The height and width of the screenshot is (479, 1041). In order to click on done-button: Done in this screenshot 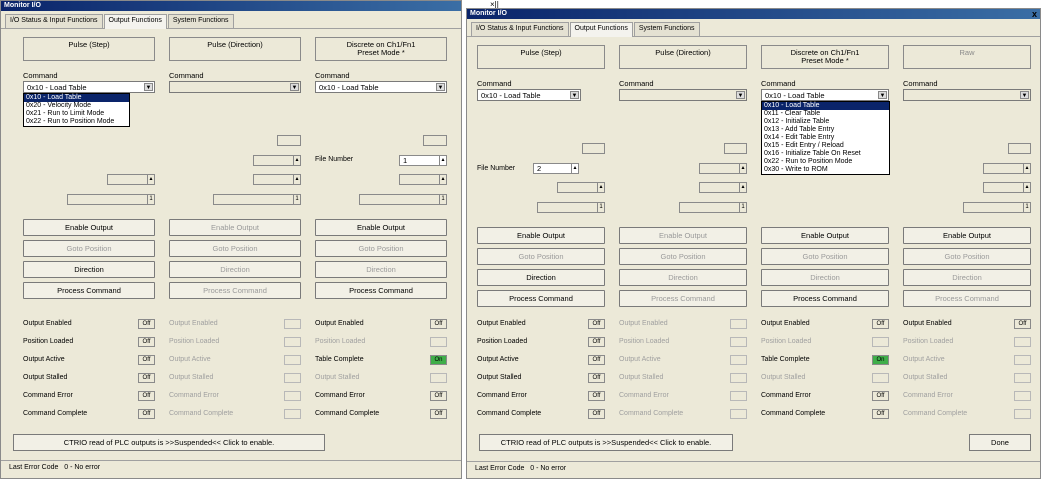, I will do `click(1000, 442)`.